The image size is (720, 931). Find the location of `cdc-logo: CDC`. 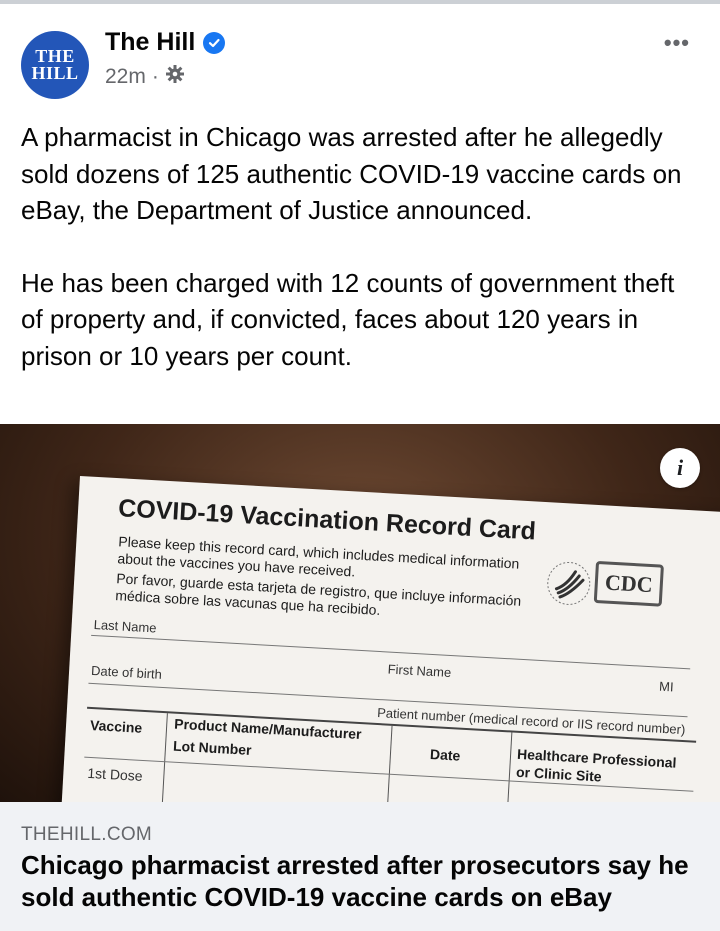

cdc-logo: CDC is located at coordinates (628, 583).